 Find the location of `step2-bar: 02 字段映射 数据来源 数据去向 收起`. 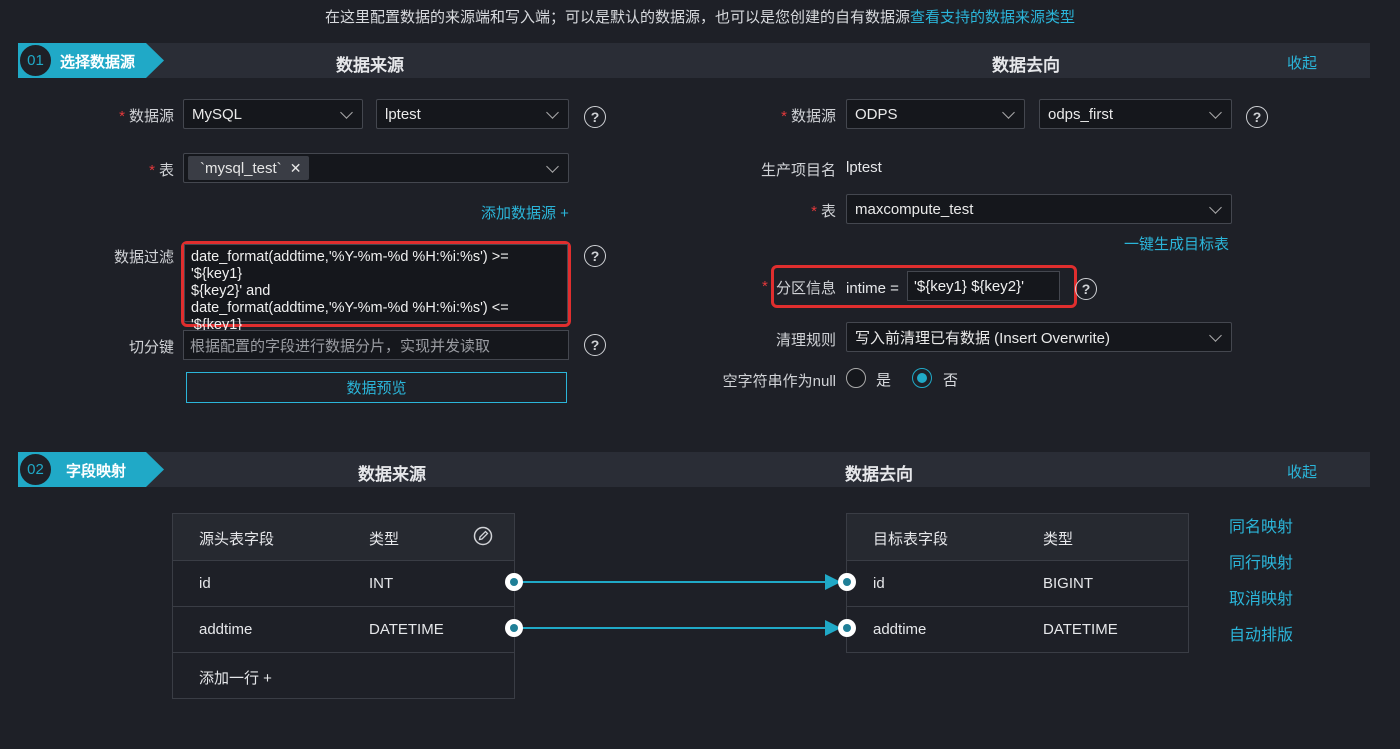

step2-bar: 02 字段映射 数据来源 数据去向 收起 is located at coordinates (694, 469).